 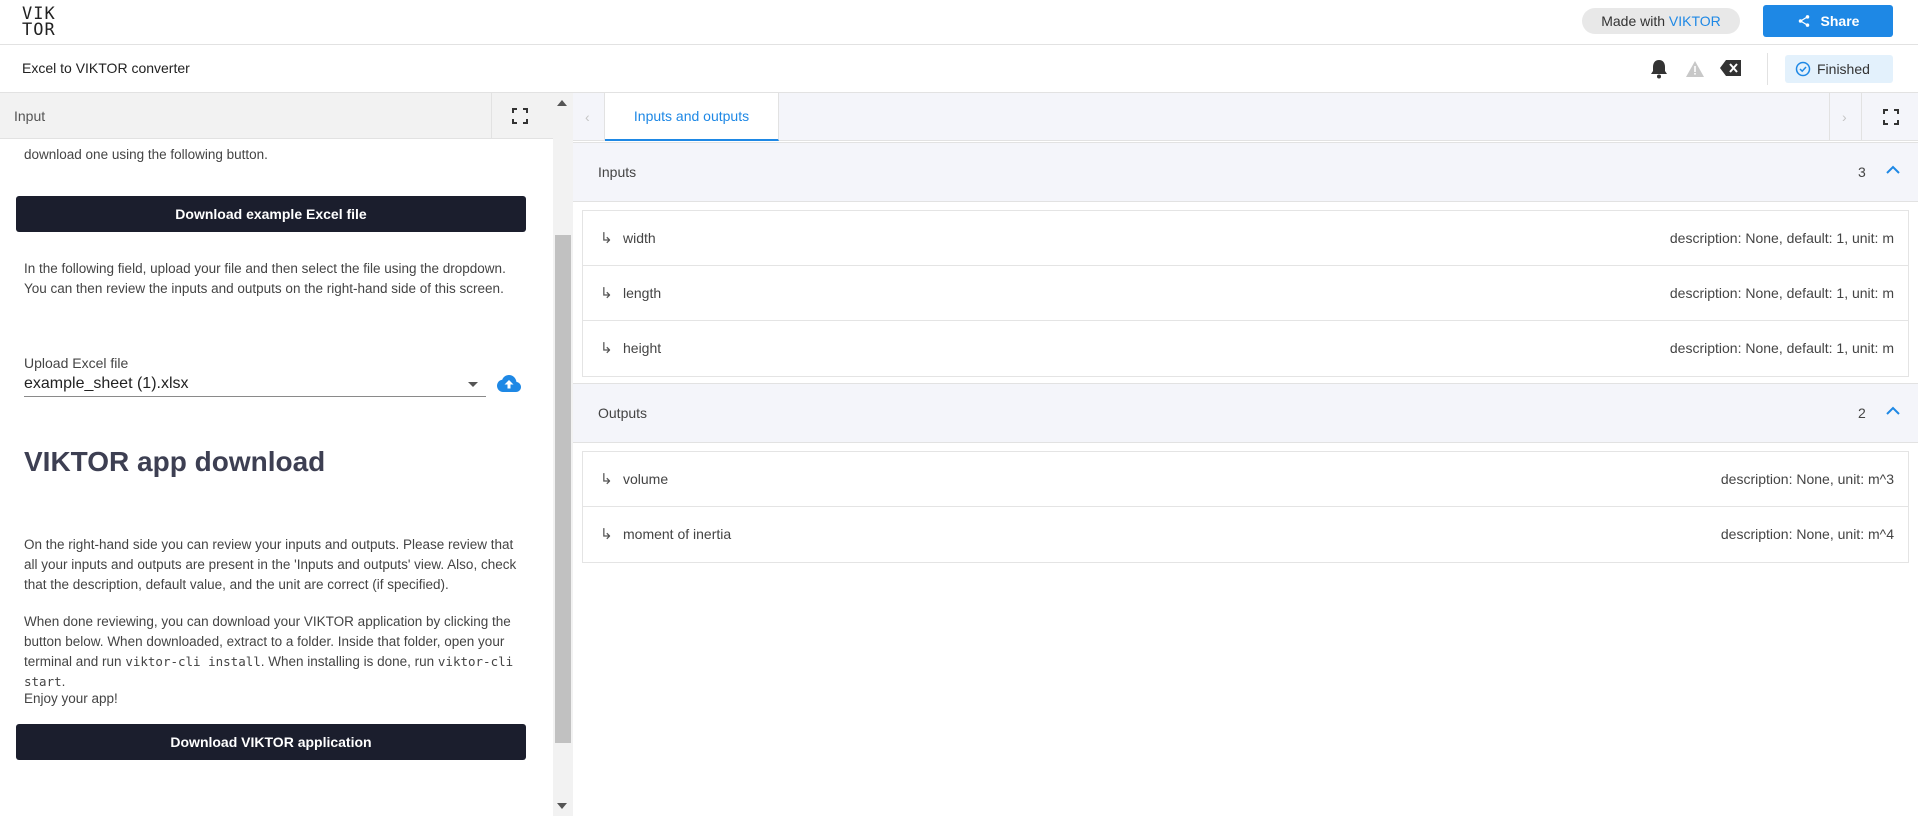 What do you see at coordinates (509, 384) in the screenshot?
I see `upload-cloud-icon` at bounding box center [509, 384].